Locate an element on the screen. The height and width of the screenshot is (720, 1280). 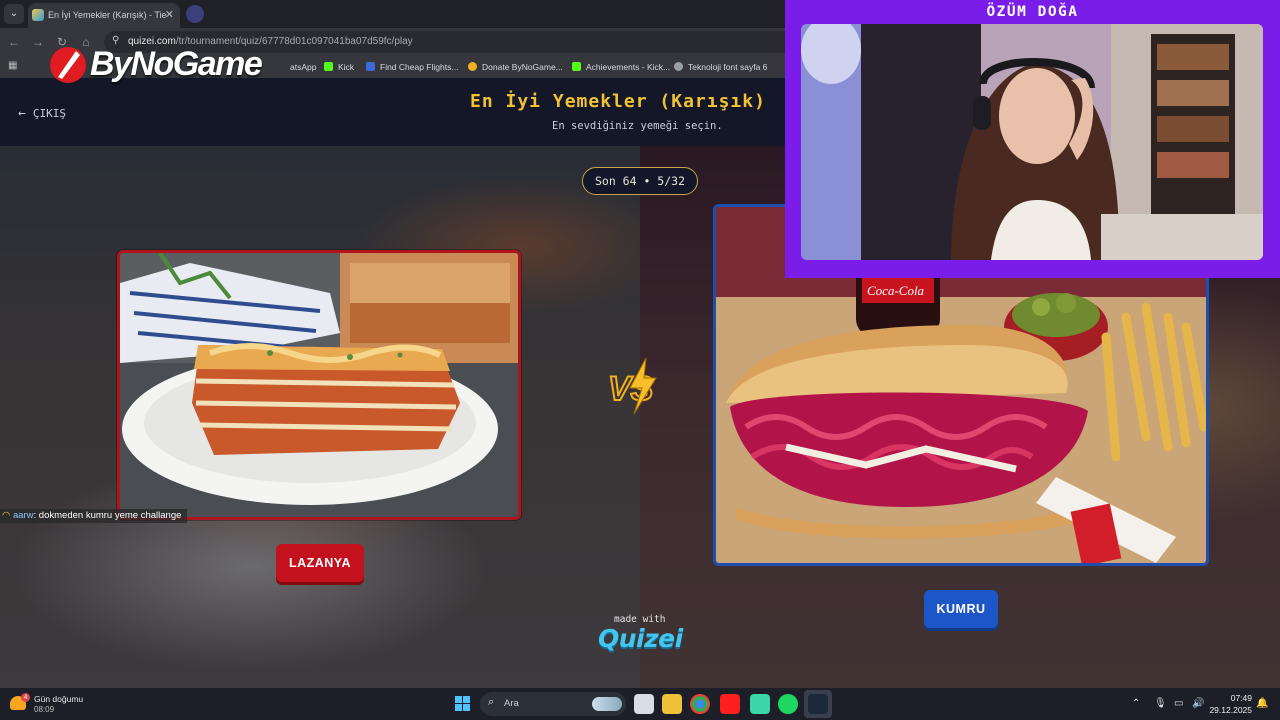
close-tab-icon: ✕ is located at coordinates (169, 15).